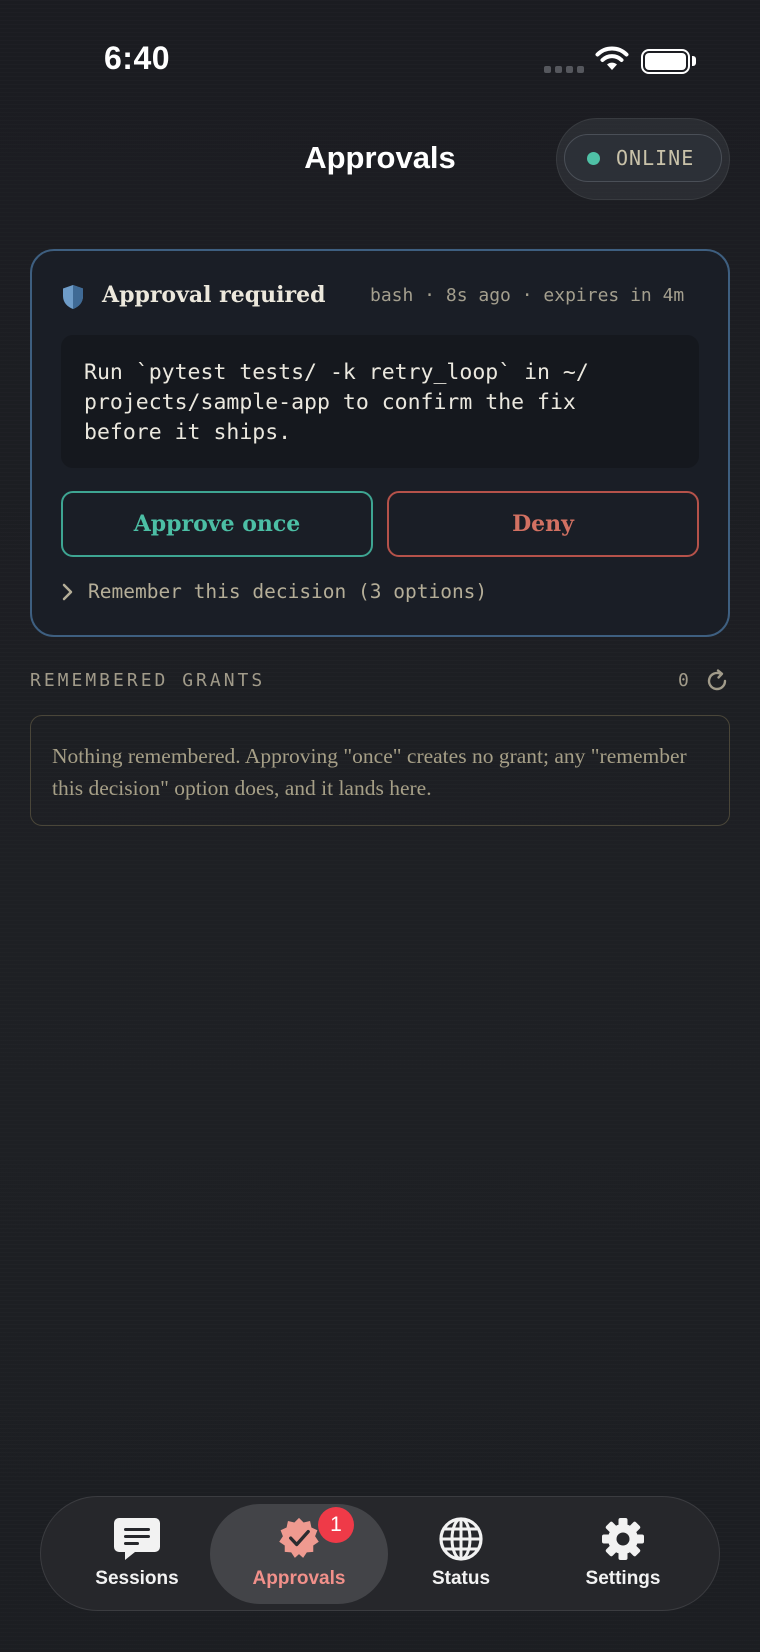 This screenshot has width=760, height=1652. Describe the element at coordinates (67, 591) in the screenshot. I see `chevron-right-icon` at that location.